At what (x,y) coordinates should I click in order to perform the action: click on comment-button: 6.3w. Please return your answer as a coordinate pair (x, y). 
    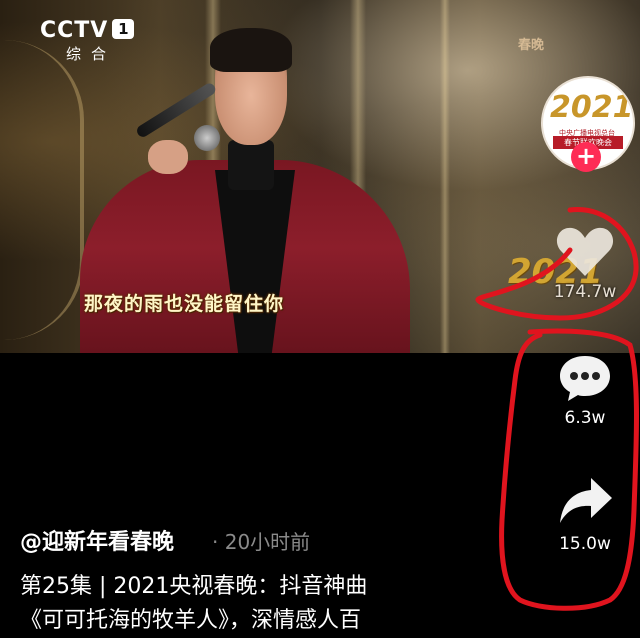
    Looking at the image, I should click on (585, 390).